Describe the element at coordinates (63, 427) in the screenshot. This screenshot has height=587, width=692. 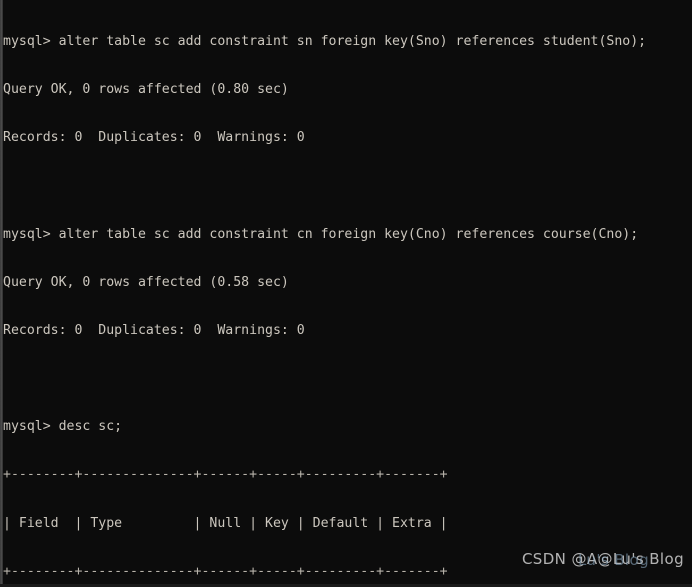
I see `terminal-line: mysql> desc sc;` at that location.